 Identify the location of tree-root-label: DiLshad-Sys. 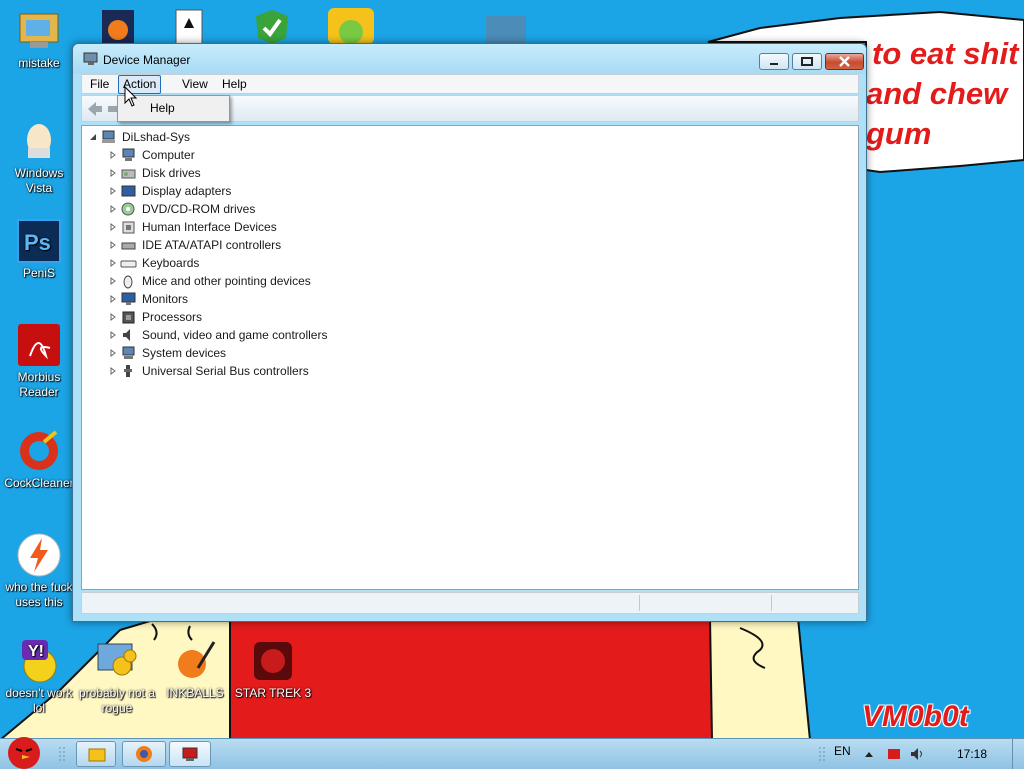
(156, 137).